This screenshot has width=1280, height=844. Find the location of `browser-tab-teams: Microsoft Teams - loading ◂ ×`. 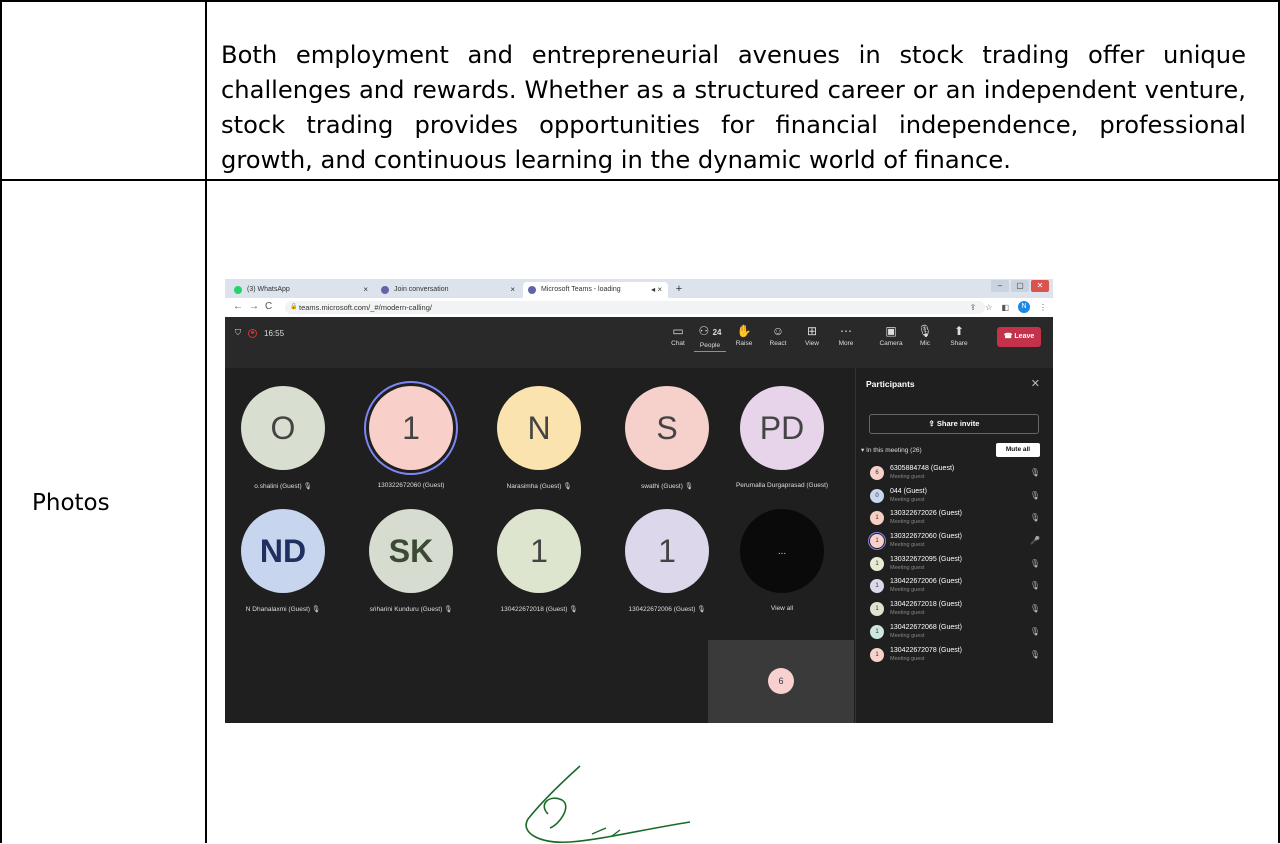

browser-tab-teams: Microsoft Teams - loading ◂ × is located at coordinates (595, 290).